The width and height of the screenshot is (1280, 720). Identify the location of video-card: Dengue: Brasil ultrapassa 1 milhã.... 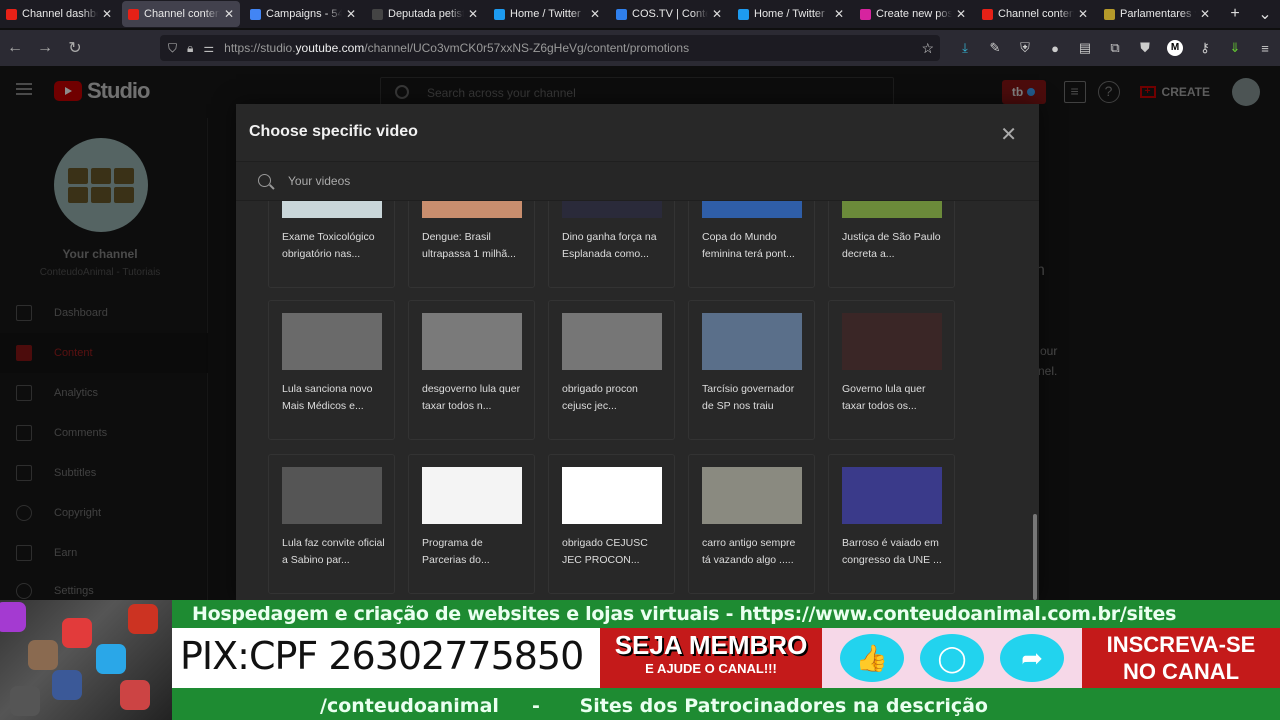
(471, 244).